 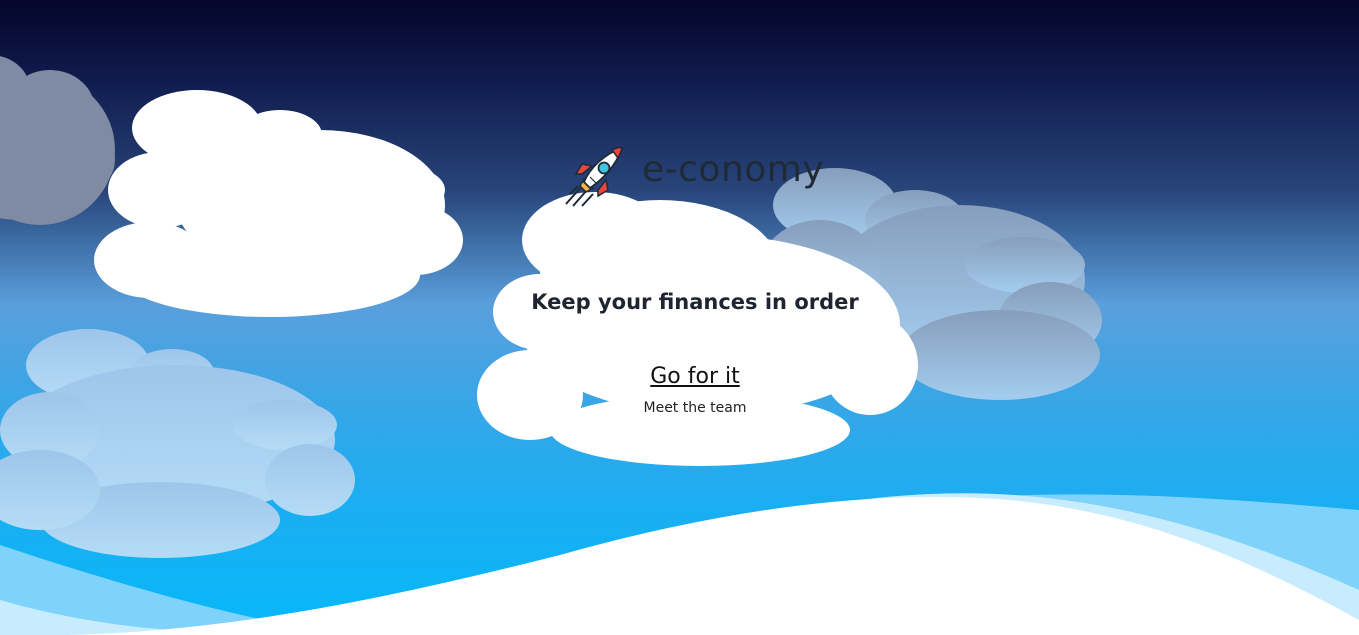 What do you see at coordinates (733, 169) in the screenshot?
I see `brand-name: e-conomy` at bounding box center [733, 169].